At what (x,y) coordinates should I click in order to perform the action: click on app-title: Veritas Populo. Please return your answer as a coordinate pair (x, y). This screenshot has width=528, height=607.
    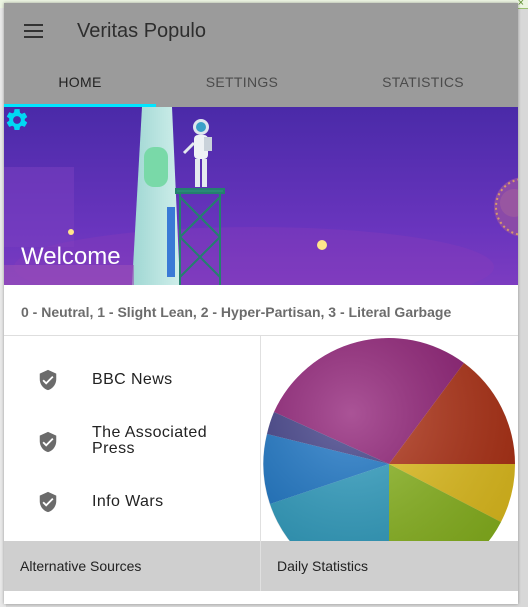
    Looking at the image, I should click on (141, 31).